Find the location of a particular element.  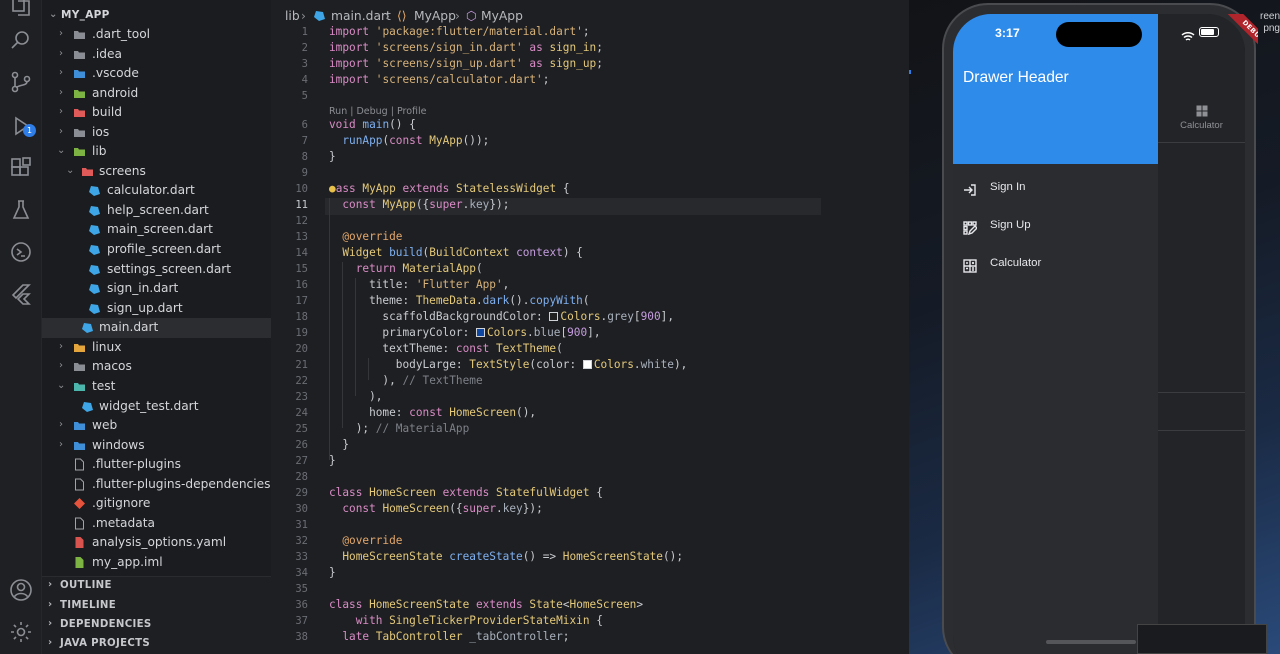

breadcrumb-member: MyApp is located at coordinates (502, 16).